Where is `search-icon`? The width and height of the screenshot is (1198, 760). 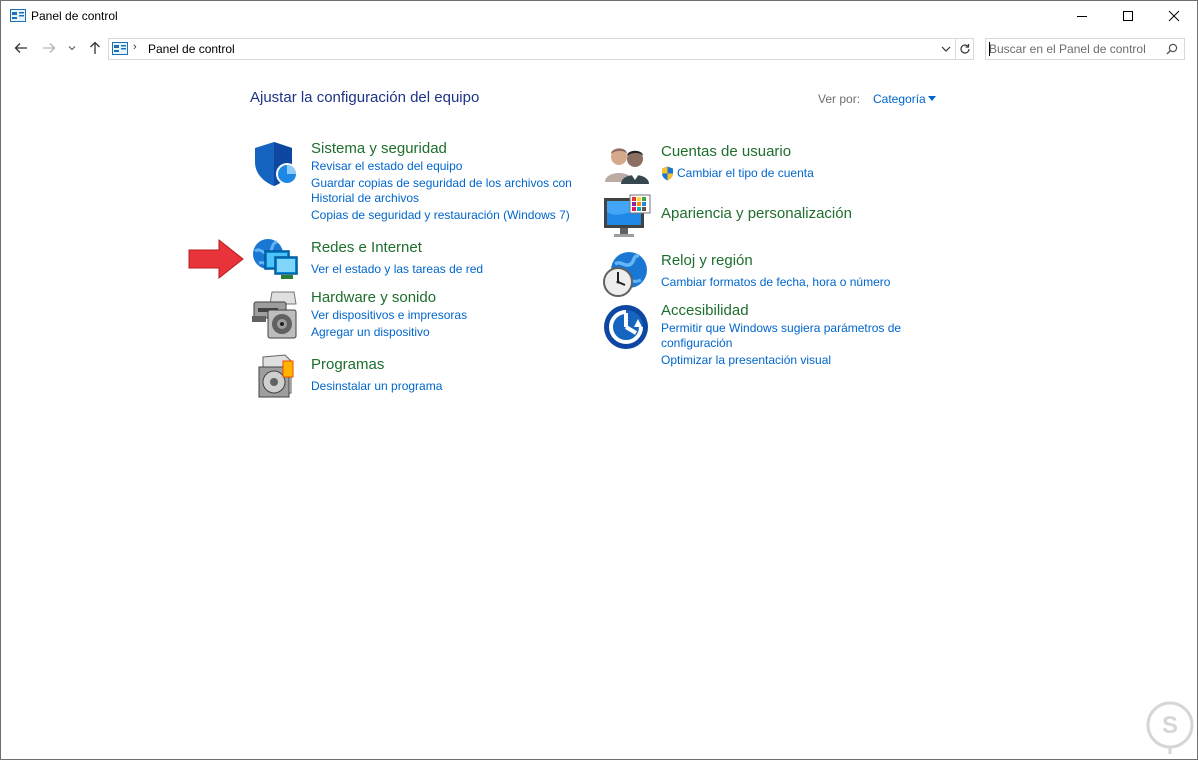
search-icon is located at coordinates (1172, 49).